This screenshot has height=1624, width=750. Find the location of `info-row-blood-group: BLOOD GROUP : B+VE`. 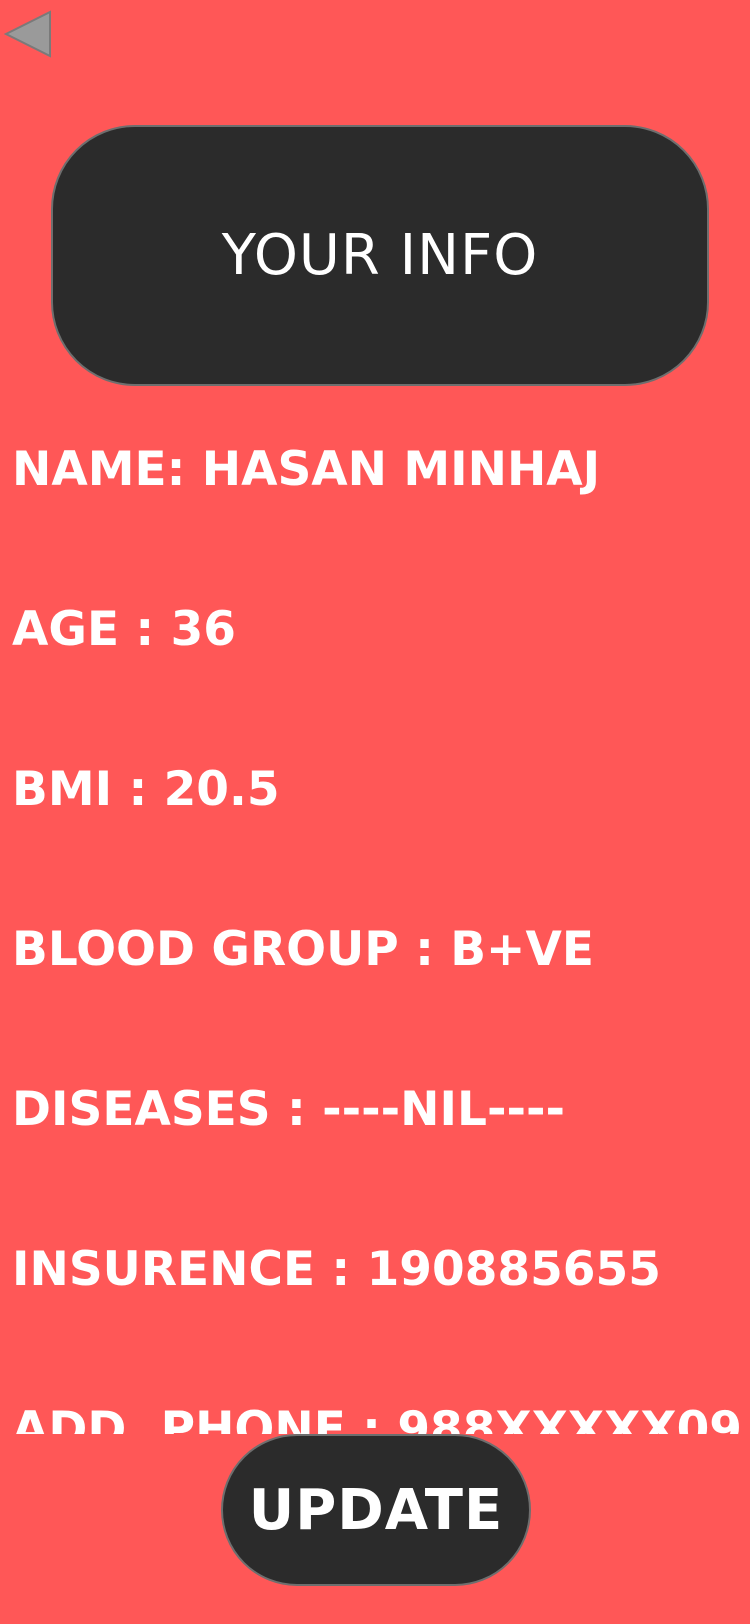

info-row-blood-group: BLOOD GROUP : B+VE is located at coordinates (303, 949).